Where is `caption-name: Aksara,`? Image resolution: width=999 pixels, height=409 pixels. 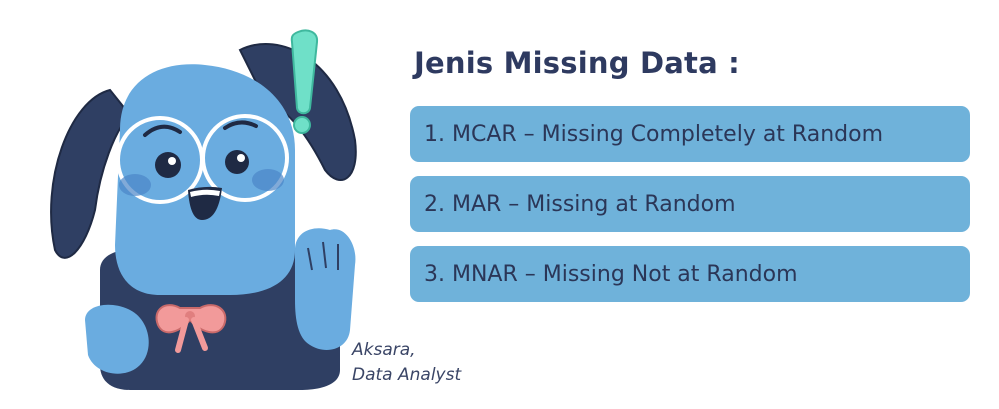 caption-name: Aksara, is located at coordinates (384, 350).